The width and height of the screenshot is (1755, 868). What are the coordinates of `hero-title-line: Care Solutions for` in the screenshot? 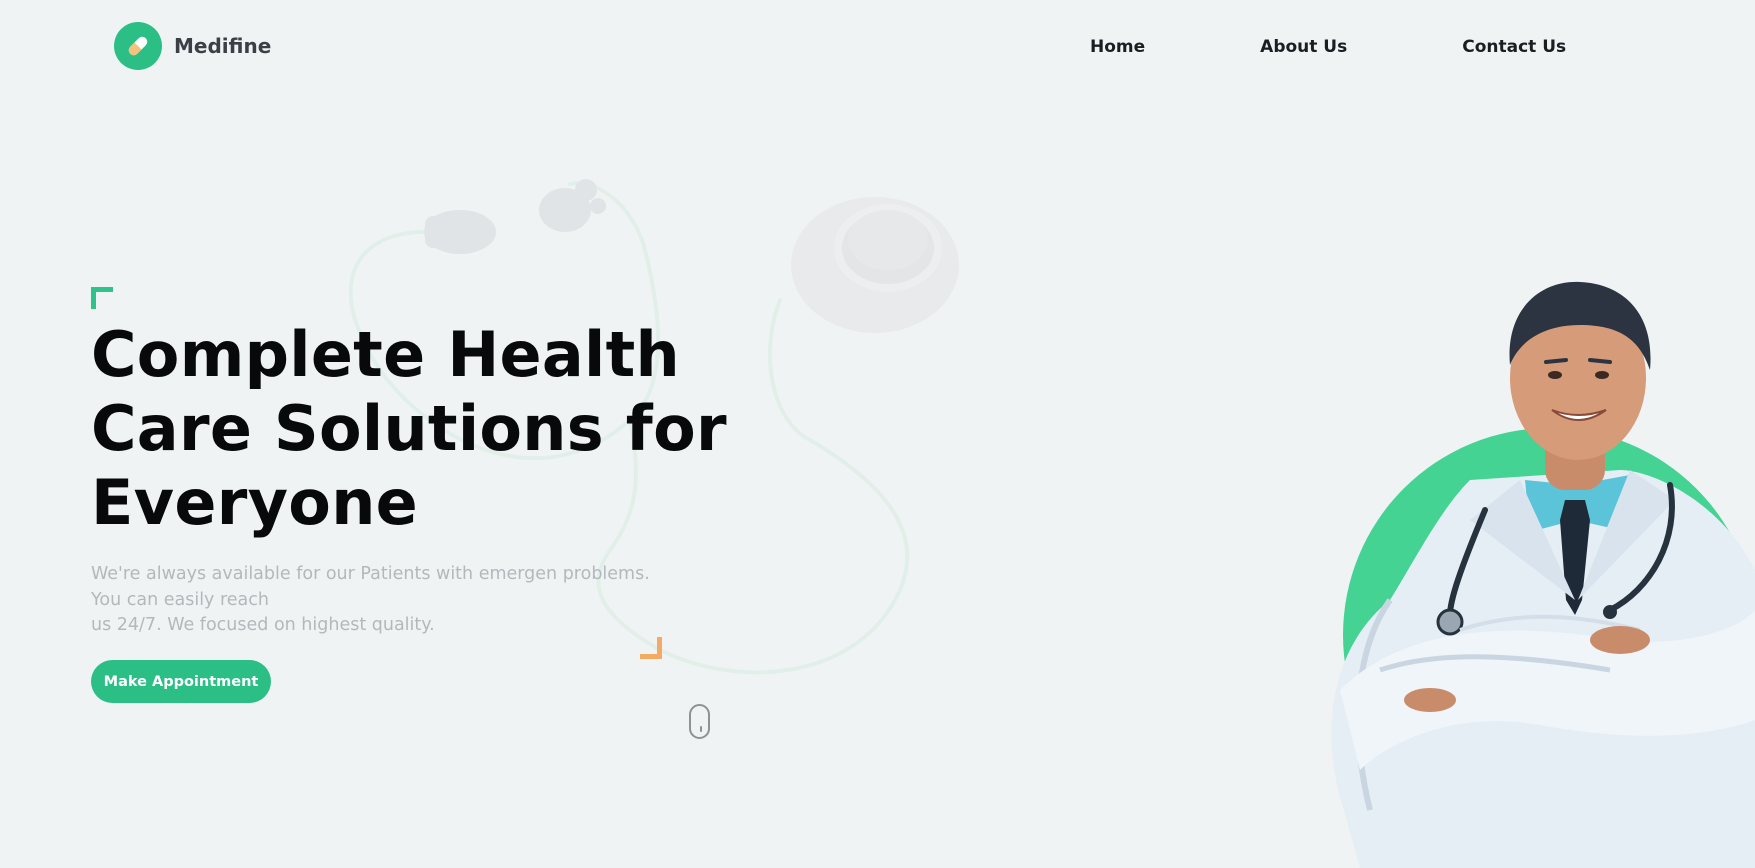 It's located at (409, 428).